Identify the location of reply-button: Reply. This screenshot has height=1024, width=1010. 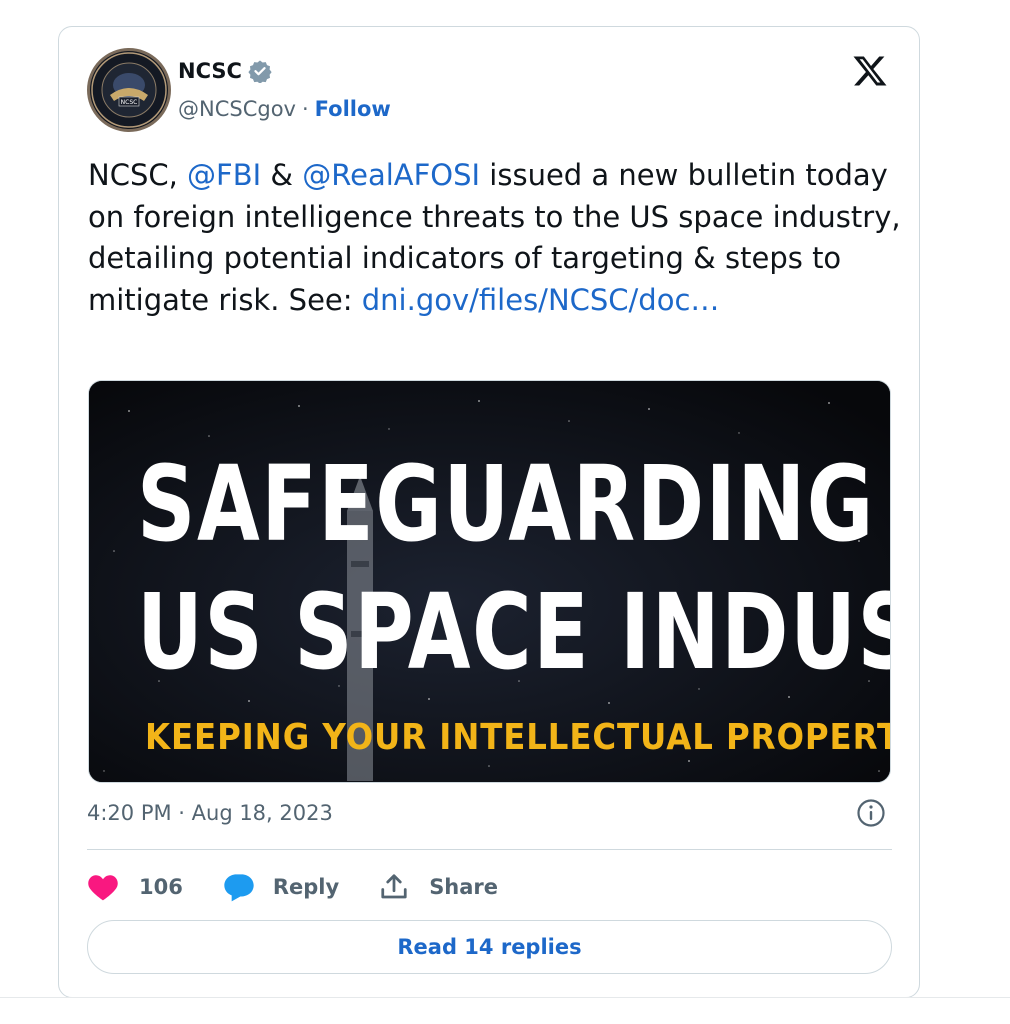
(281, 887).